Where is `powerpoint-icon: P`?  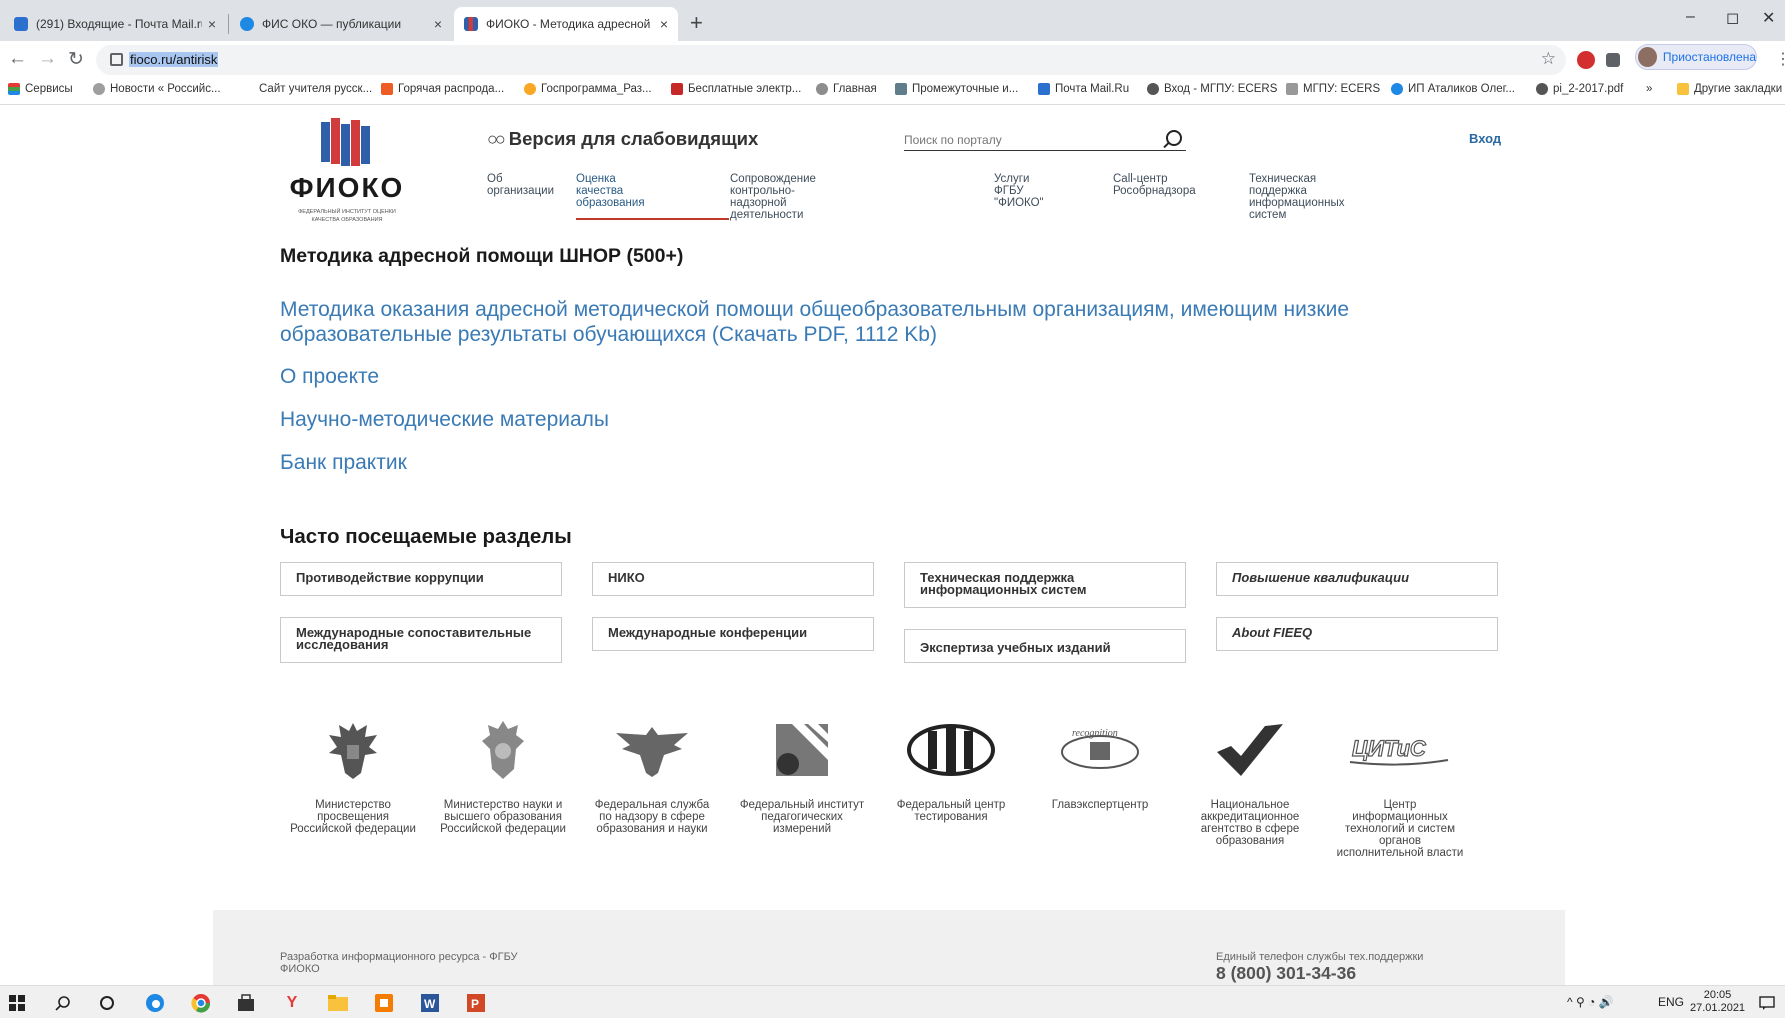 powerpoint-icon: P is located at coordinates (476, 1003).